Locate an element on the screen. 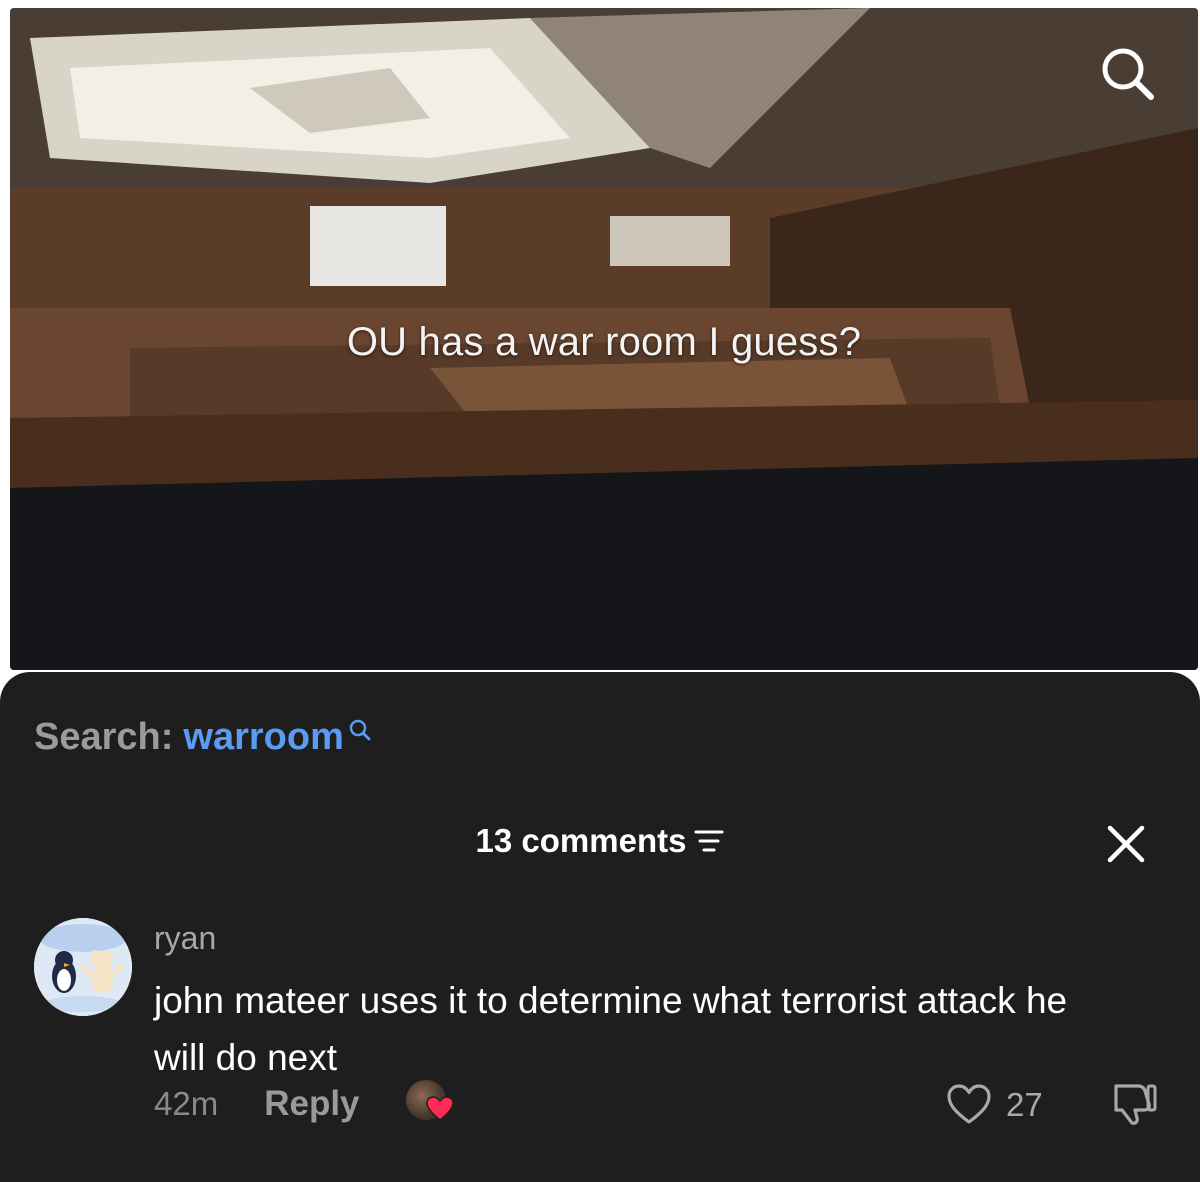 The width and height of the screenshot is (1200, 1182). comment-username: ryan is located at coordinates (185, 938).